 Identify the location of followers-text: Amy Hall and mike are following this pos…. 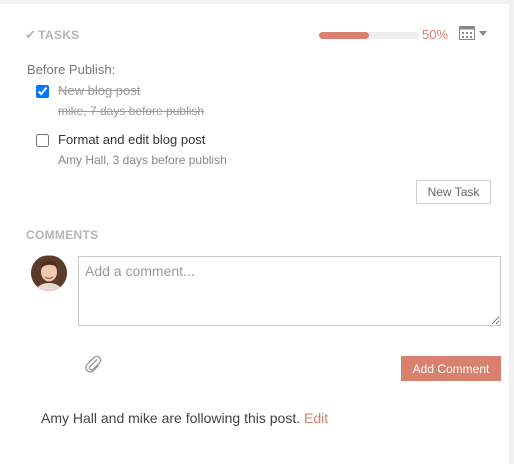
(171, 418).